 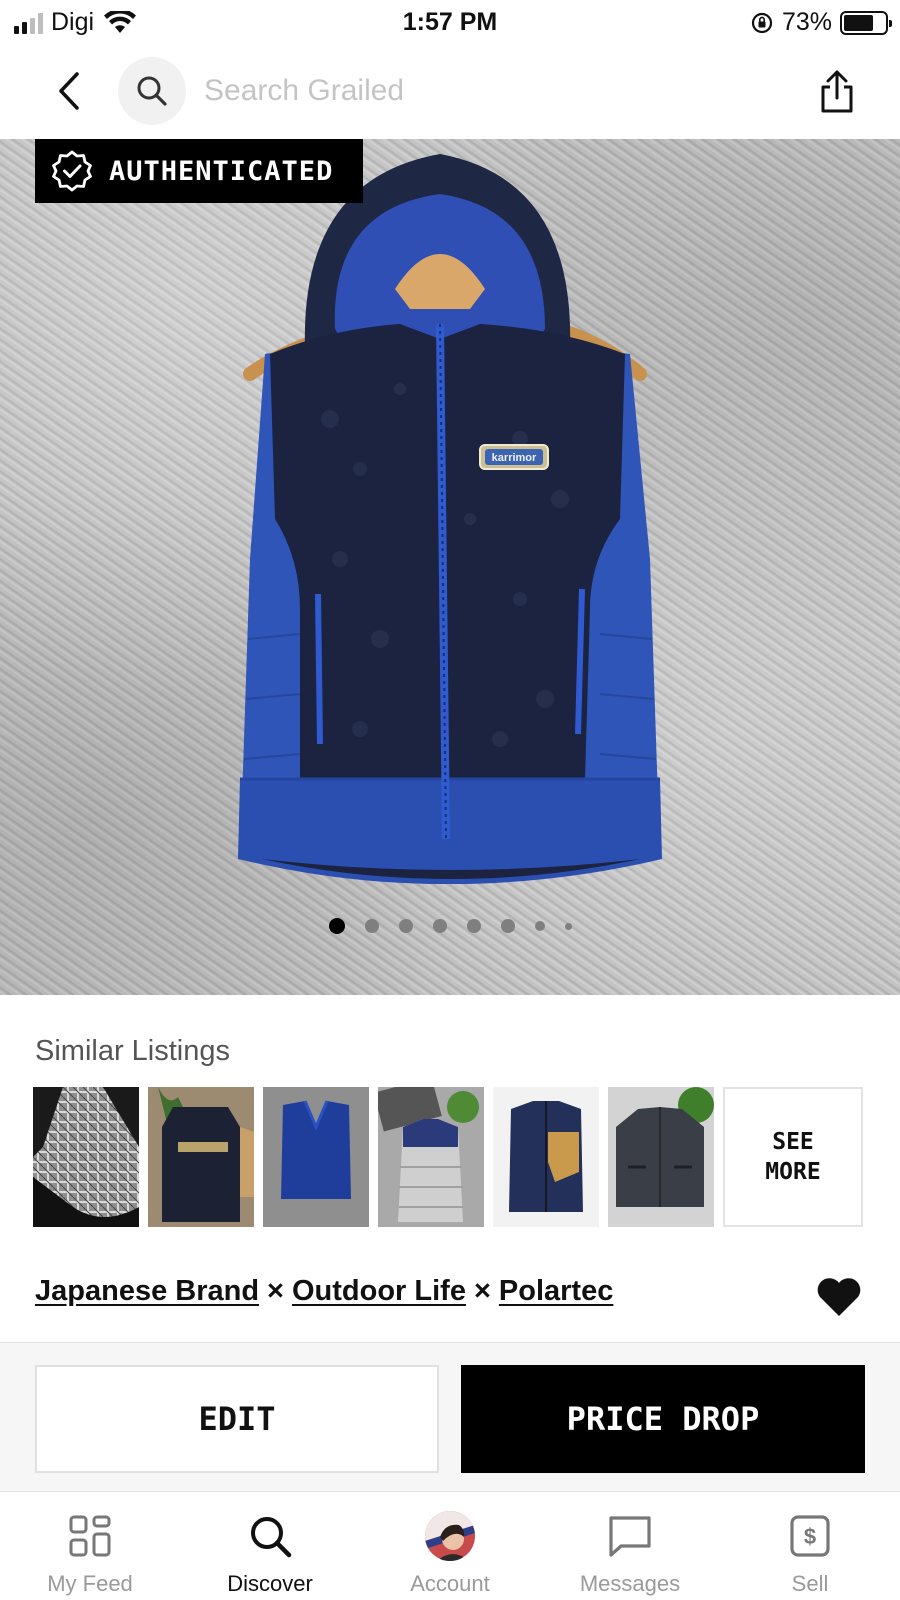 I want to click on back-button, so click(x=69, y=91).